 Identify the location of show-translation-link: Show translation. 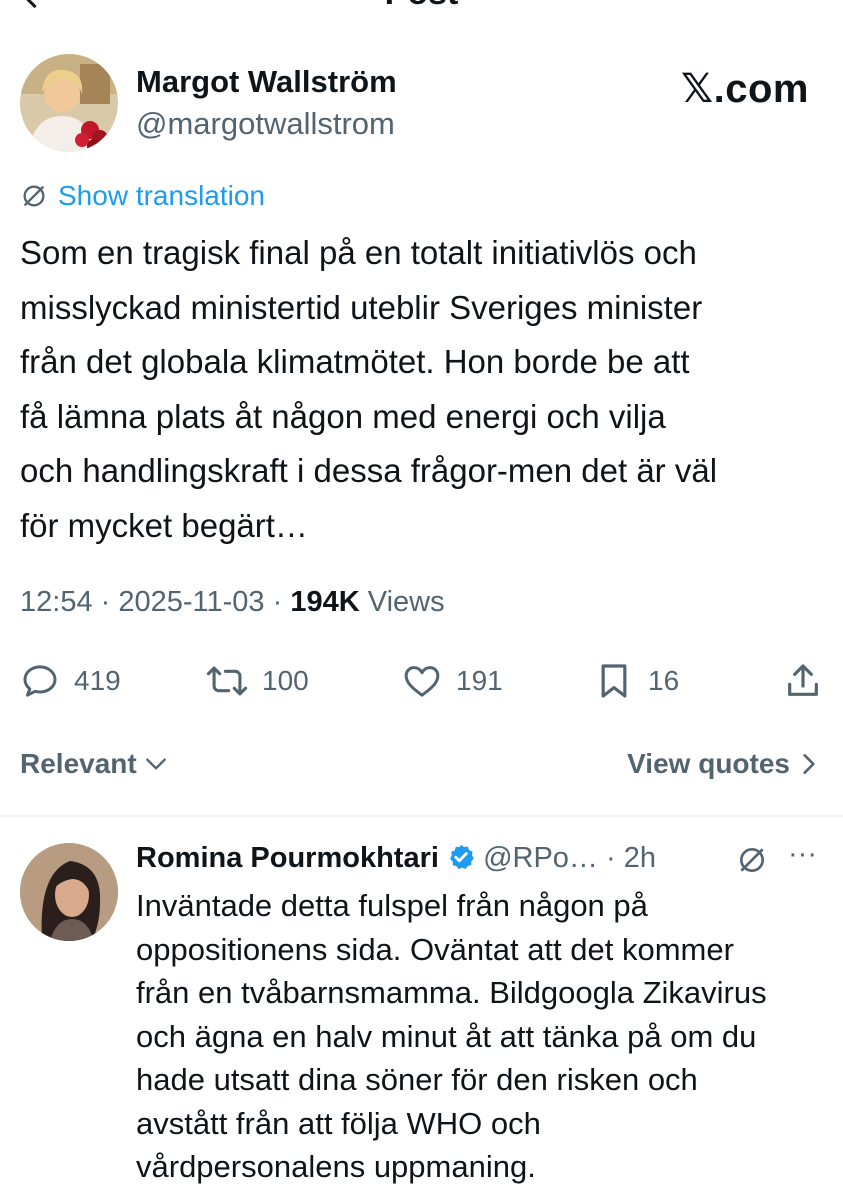
(142, 196).